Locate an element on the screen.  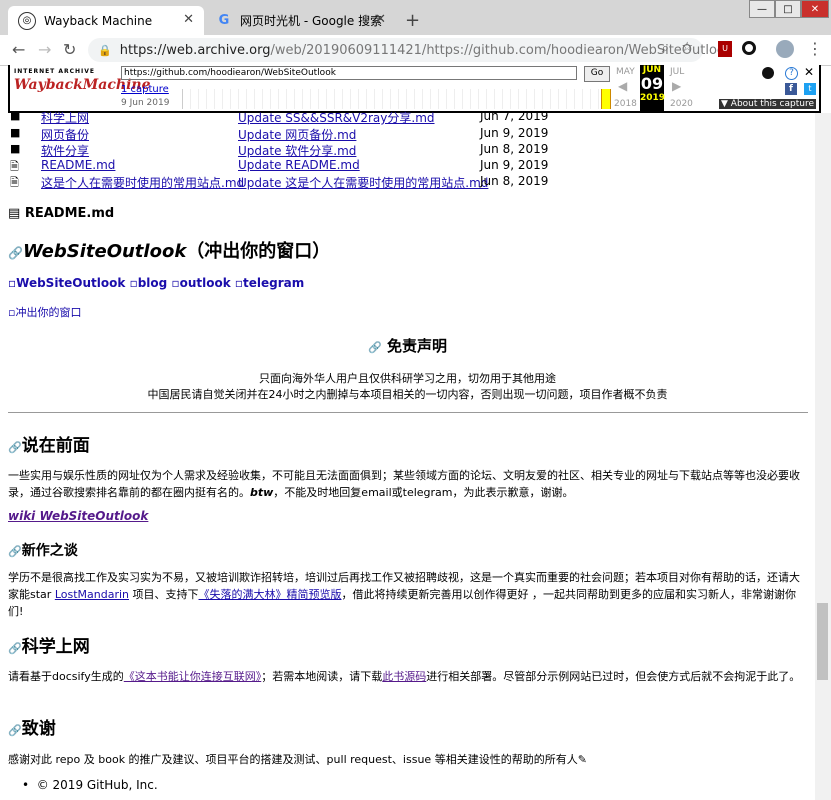
file-row: ■ 软件分享 Update 软件分享.md Jun 8, 2019 is located at coordinates (308, 150).